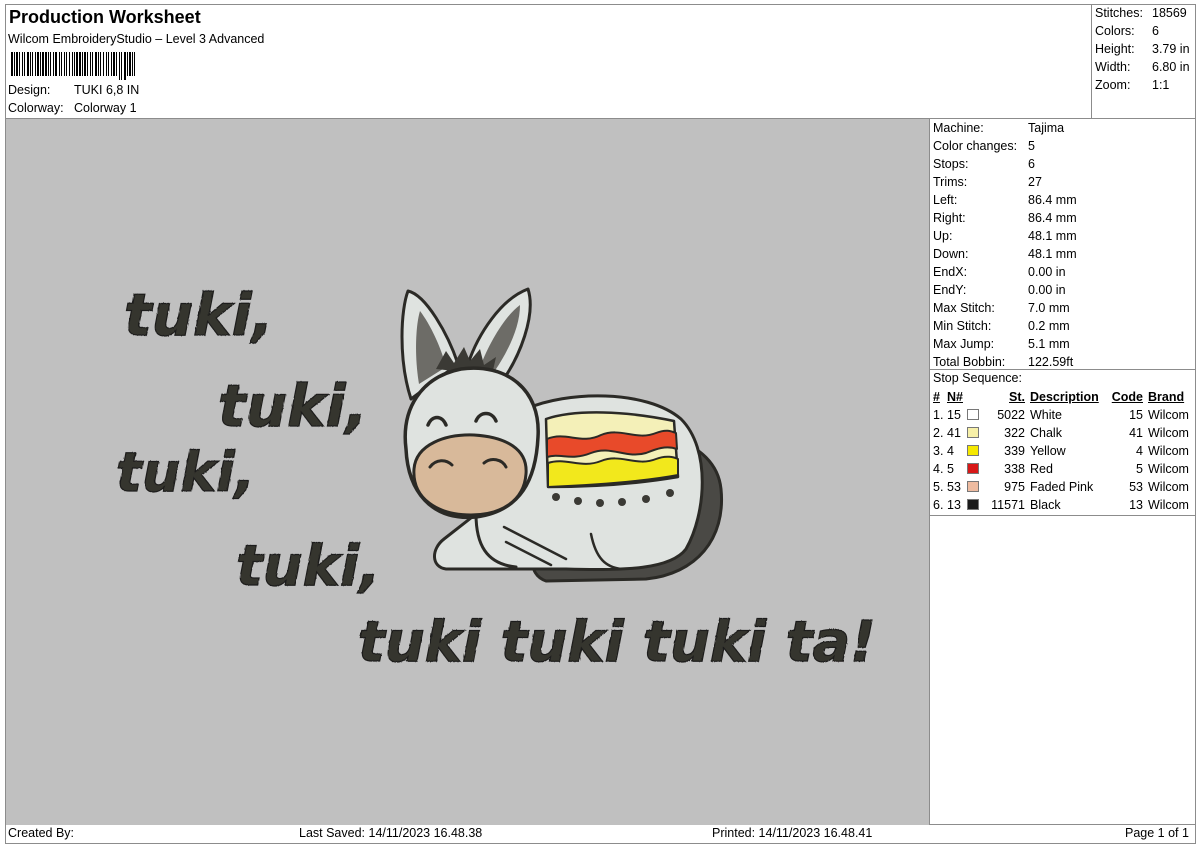 This screenshot has width=1200, height=848. Describe the element at coordinates (1115, 49) in the screenshot. I see `height-label: Height:` at that location.